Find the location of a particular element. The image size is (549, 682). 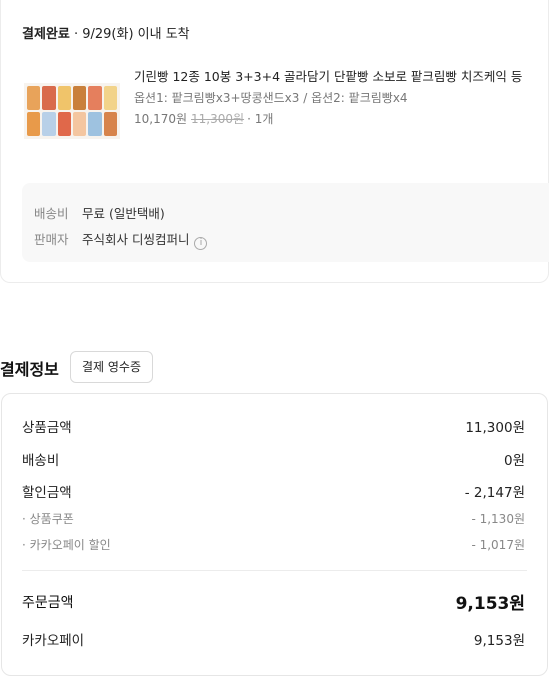

shipping-fee-row: 배송비 무료 (일반택배) is located at coordinates (99, 212).